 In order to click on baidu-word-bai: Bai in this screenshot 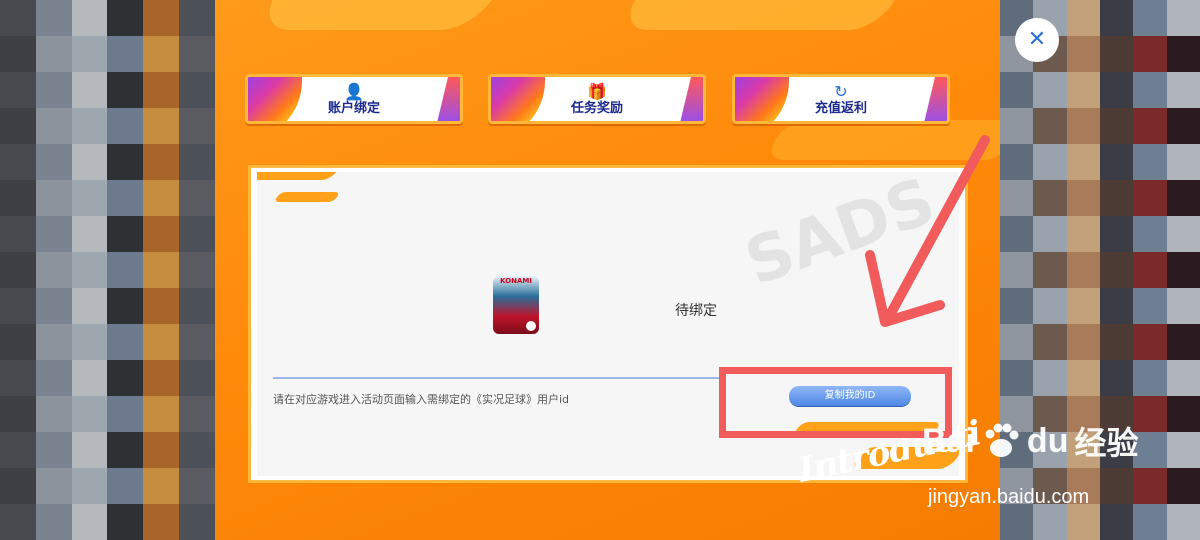, I will do `click(948, 440)`.